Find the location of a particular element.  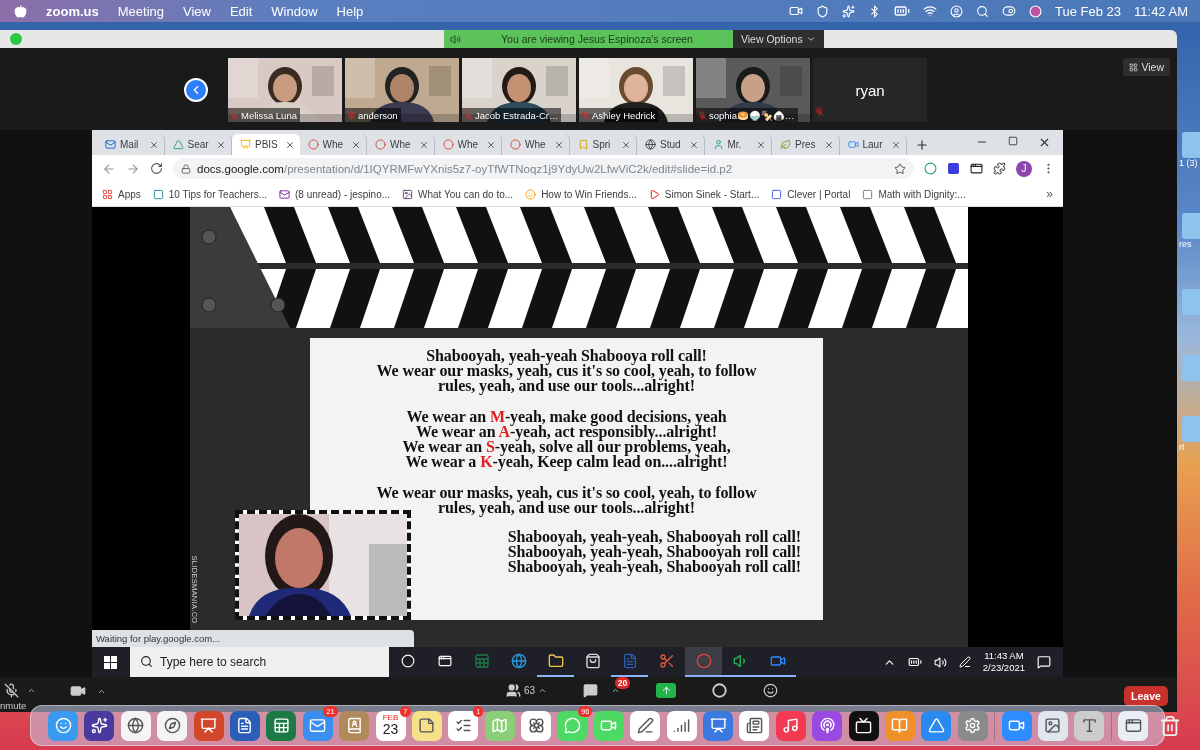

bar-chart-icon is located at coordinates (681, 725).